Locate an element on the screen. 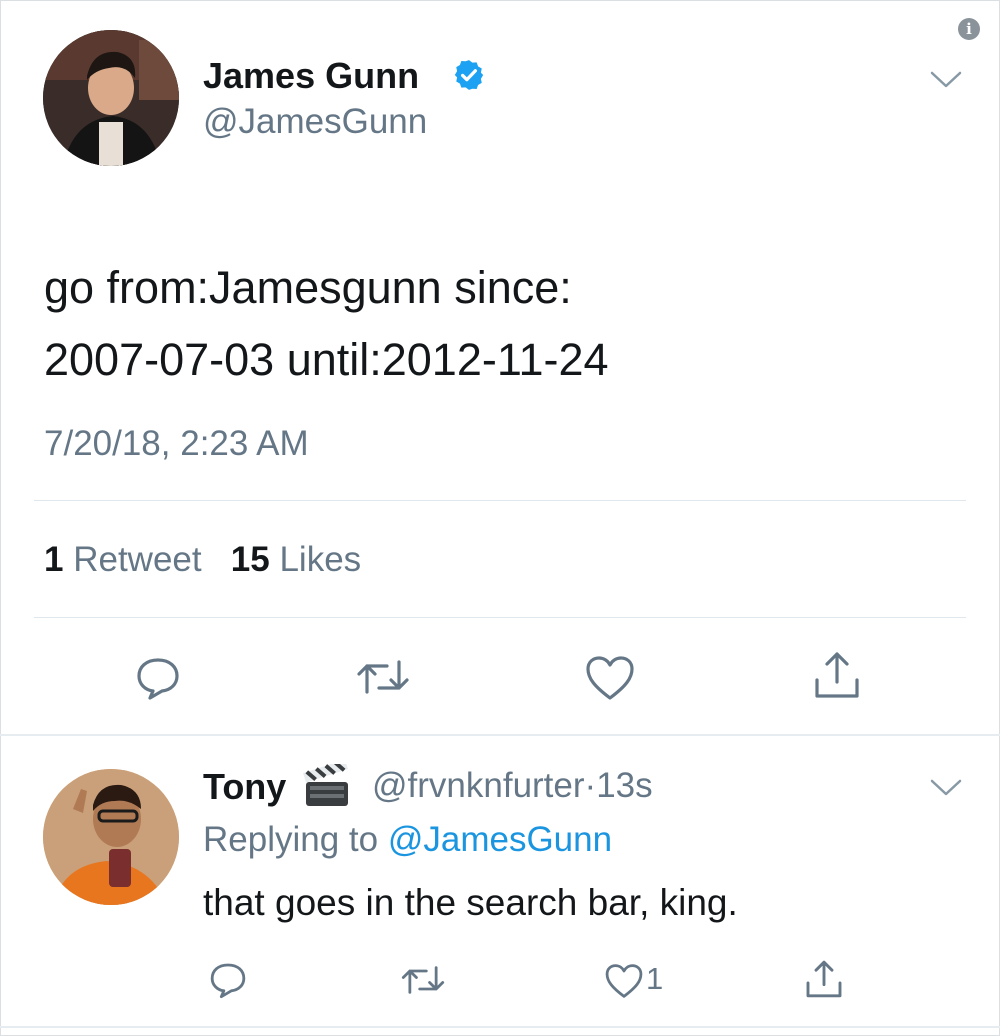 The image size is (1000, 1036). retweet-count: 1 is located at coordinates (54, 559).